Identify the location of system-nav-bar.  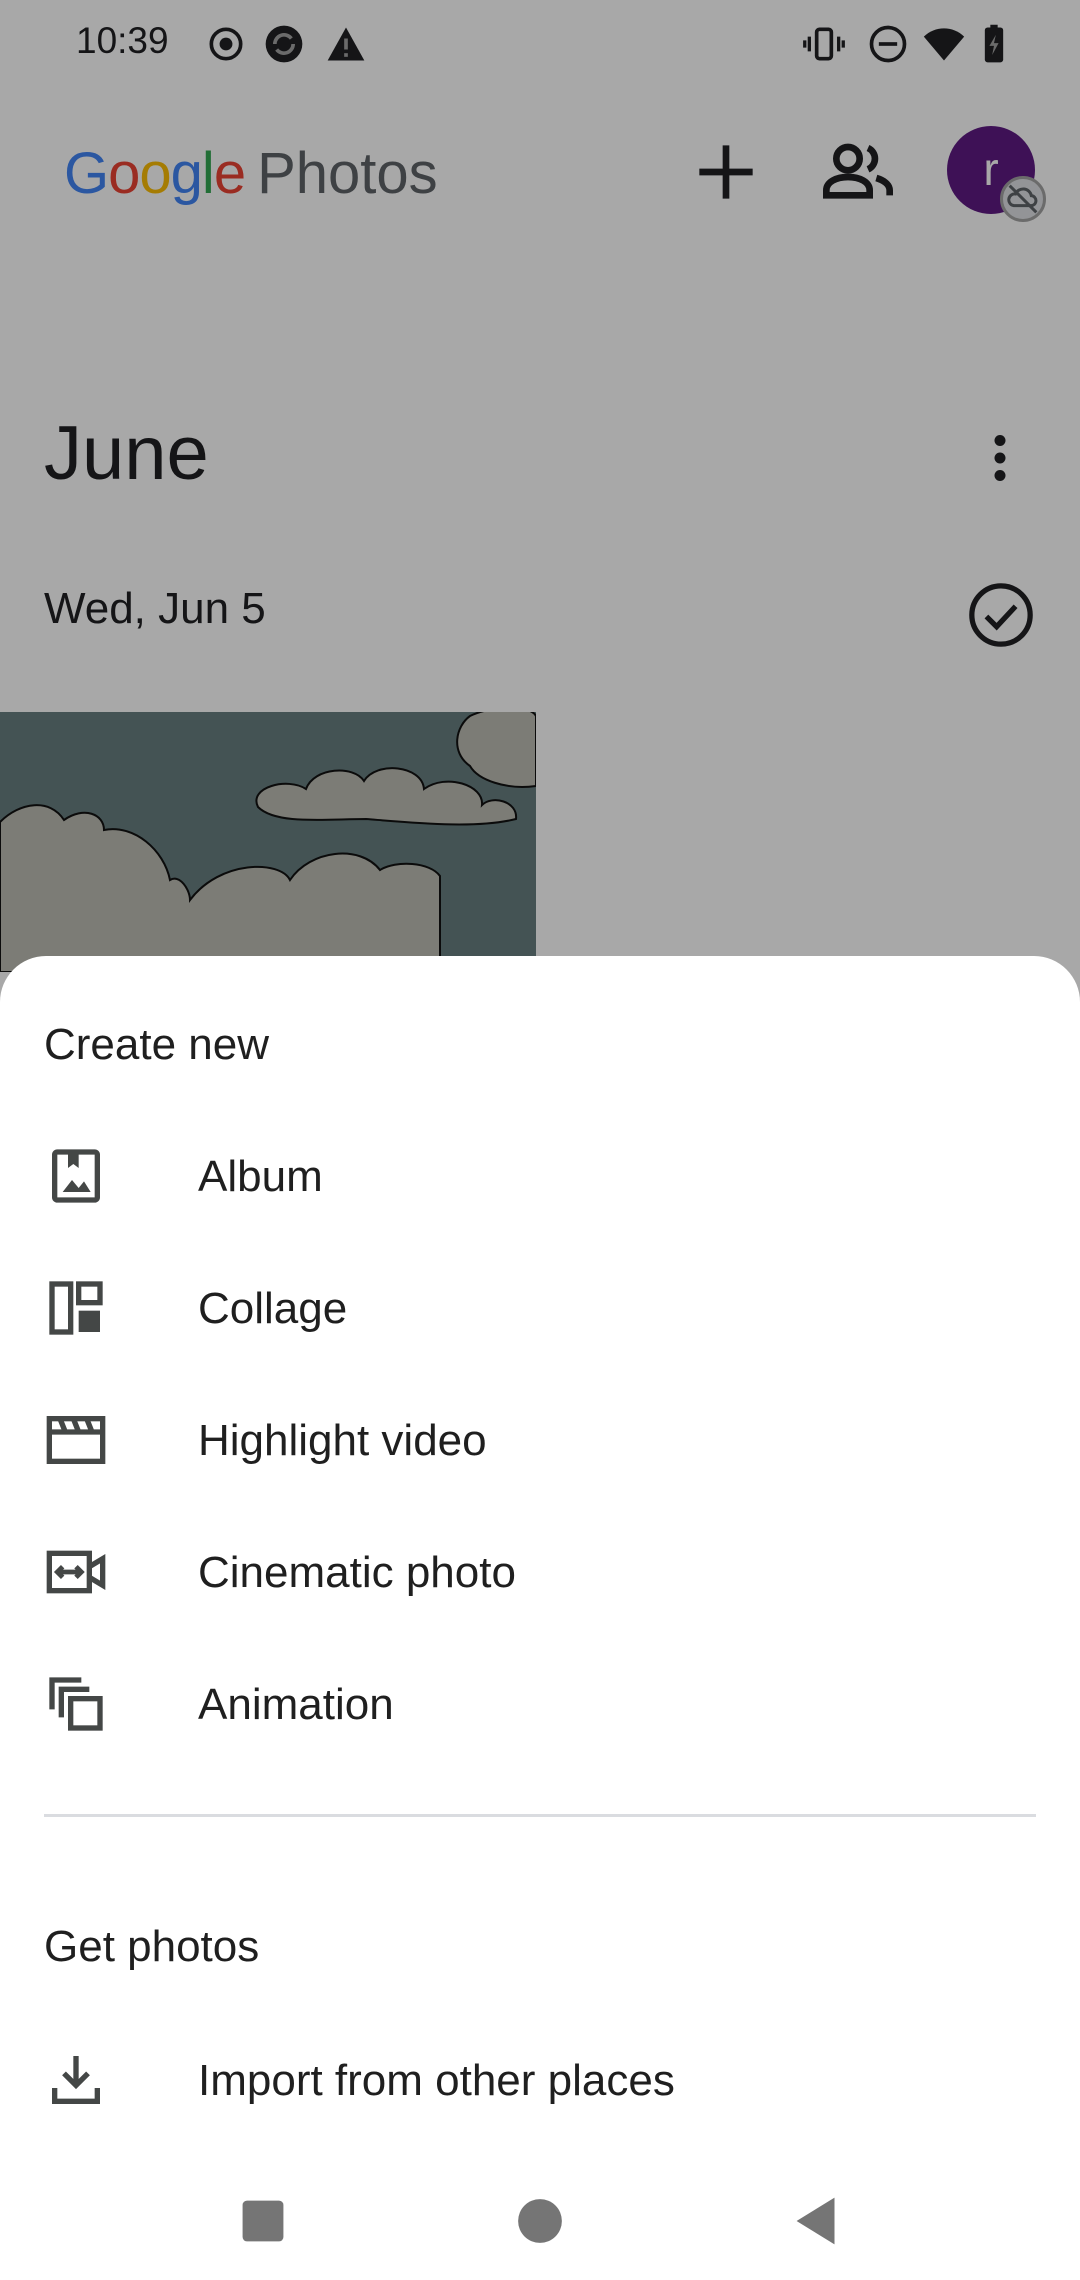
(540, 2220).